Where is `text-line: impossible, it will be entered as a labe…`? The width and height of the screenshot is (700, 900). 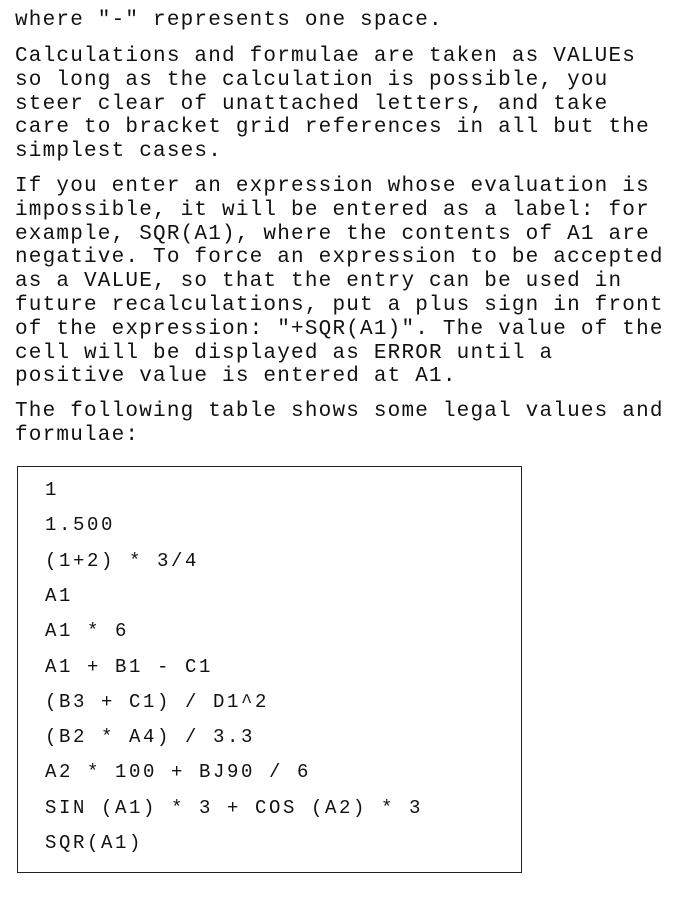 text-line: impossible, it will be entered as a labe… is located at coordinates (332, 210).